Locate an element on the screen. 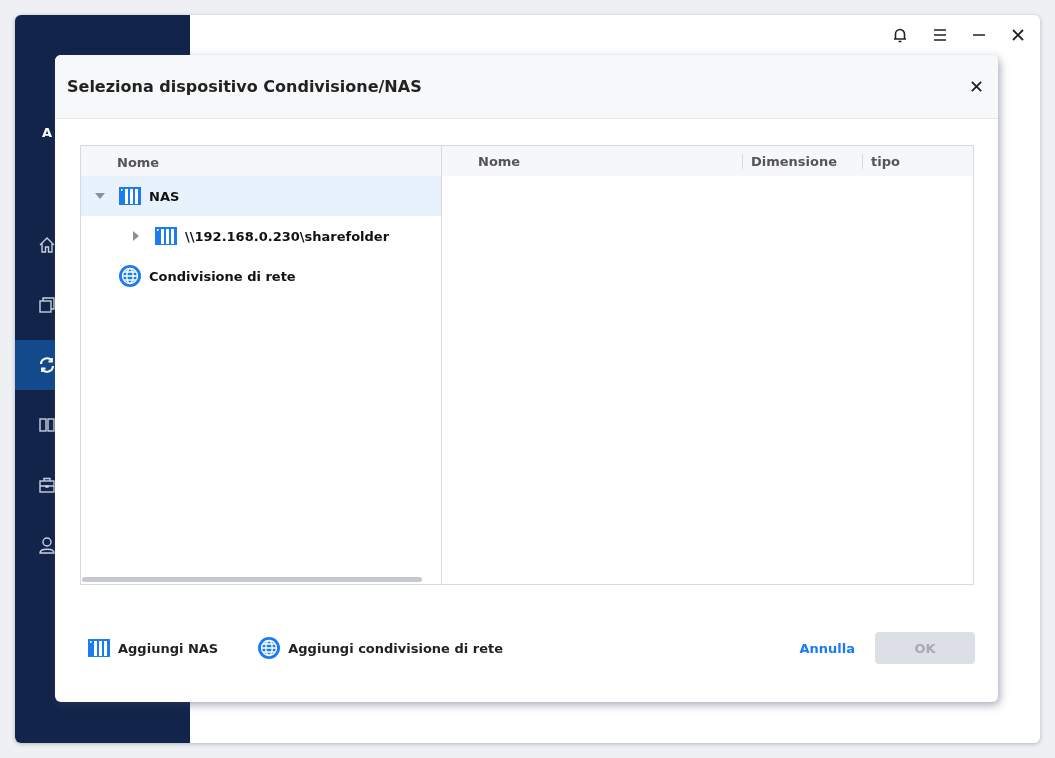 This screenshot has height=758, width=1055. dialog-title: Seleziona dispositivo Condivisione/NAS is located at coordinates (244, 86).